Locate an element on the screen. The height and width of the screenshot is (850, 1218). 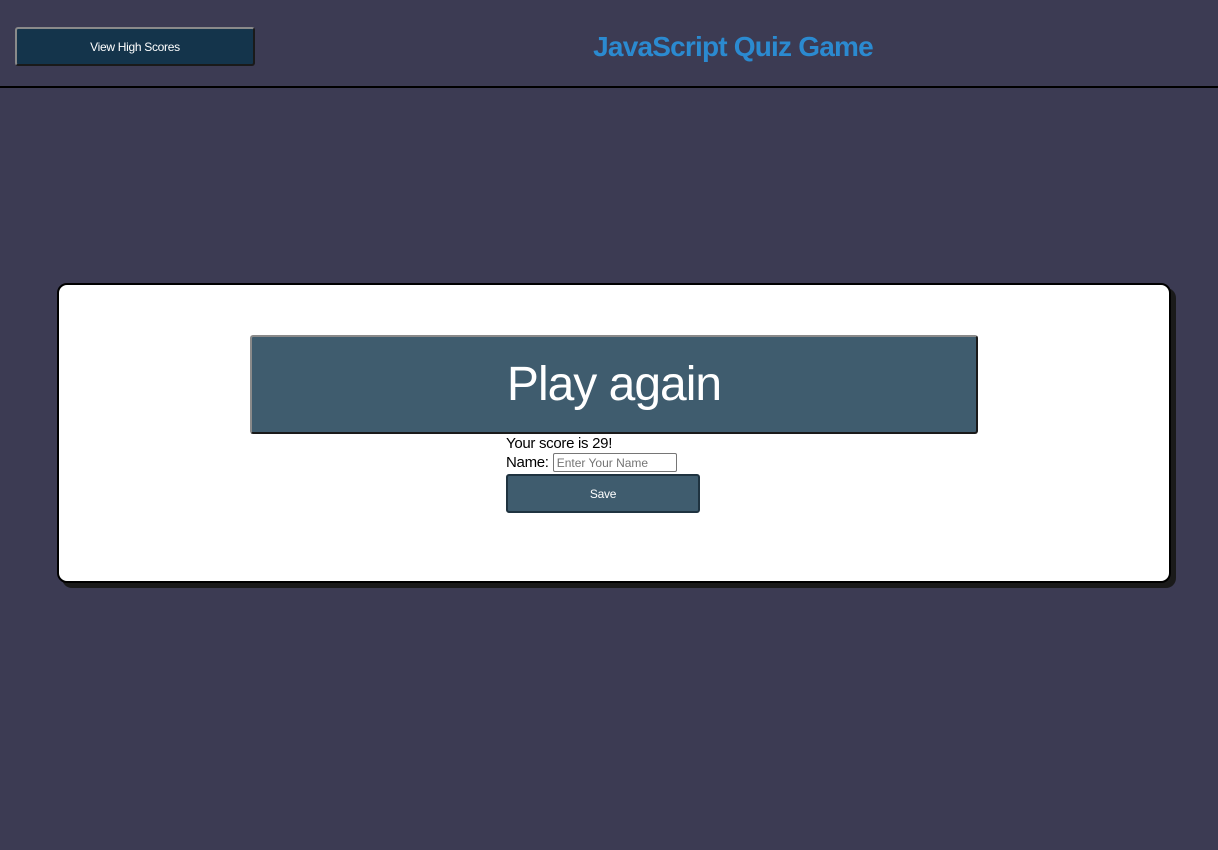
play-again-button: Play again is located at coordinates (614, 384).